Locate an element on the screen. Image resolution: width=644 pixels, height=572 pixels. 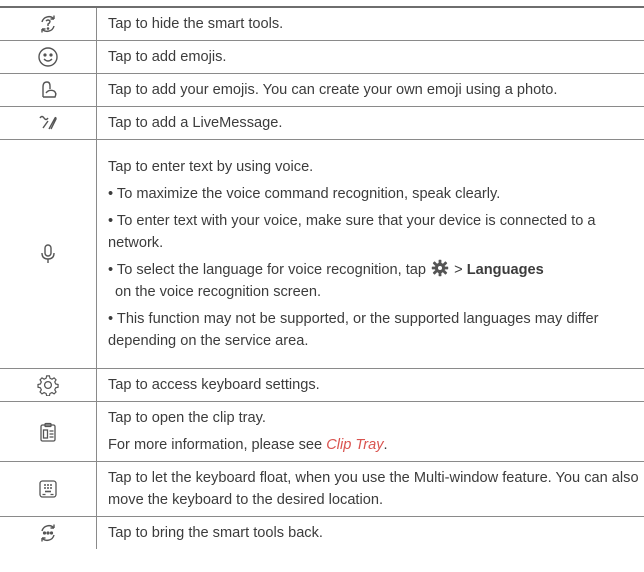
row-text: Tap to access keyboard settings. is located at coordinates (214, 385).